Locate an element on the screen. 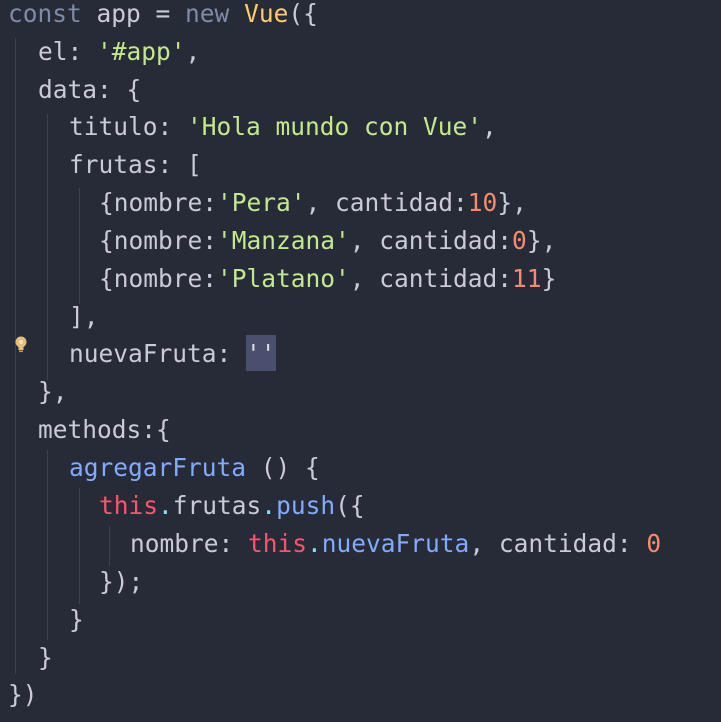  code-line: {nombre:'Pera', cantidad:10}, is located at coordinates (313, 203).